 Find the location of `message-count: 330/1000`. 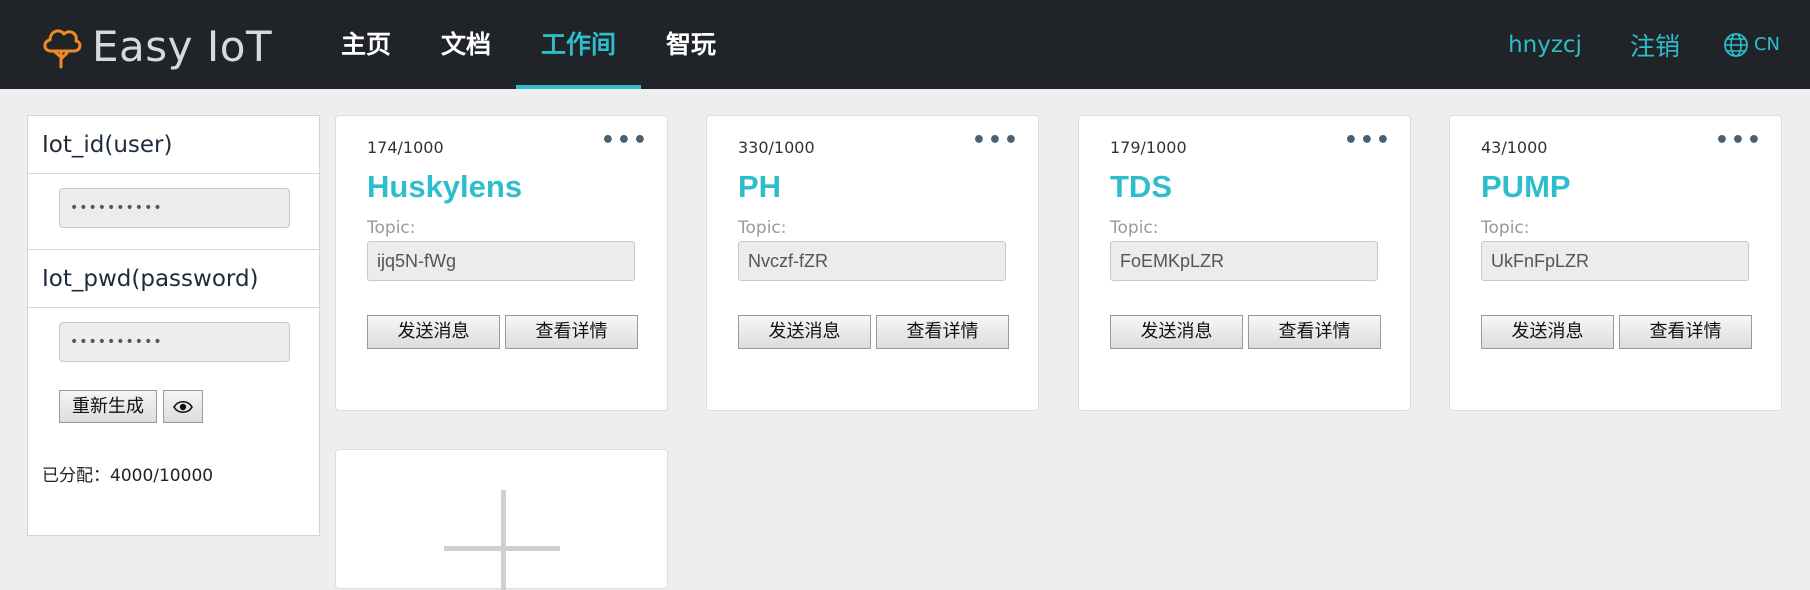

message-count: 330/1000 is located at coordinates (776, 147).